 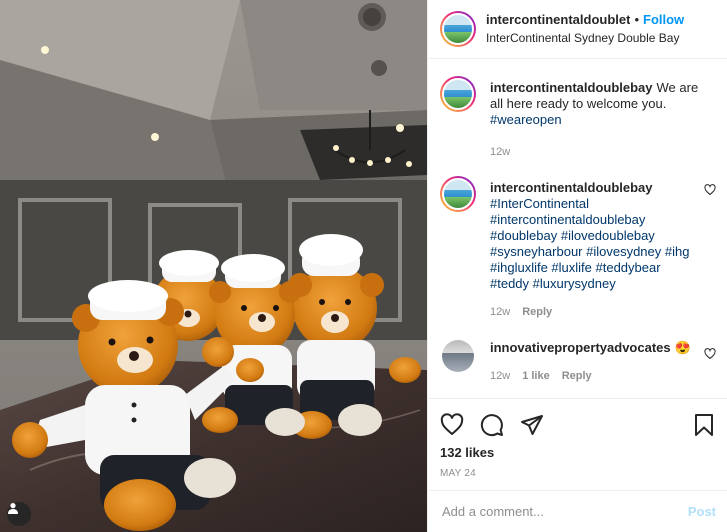 I want to click on hashtag-link: #weareopen, so click(x=526, y=119).